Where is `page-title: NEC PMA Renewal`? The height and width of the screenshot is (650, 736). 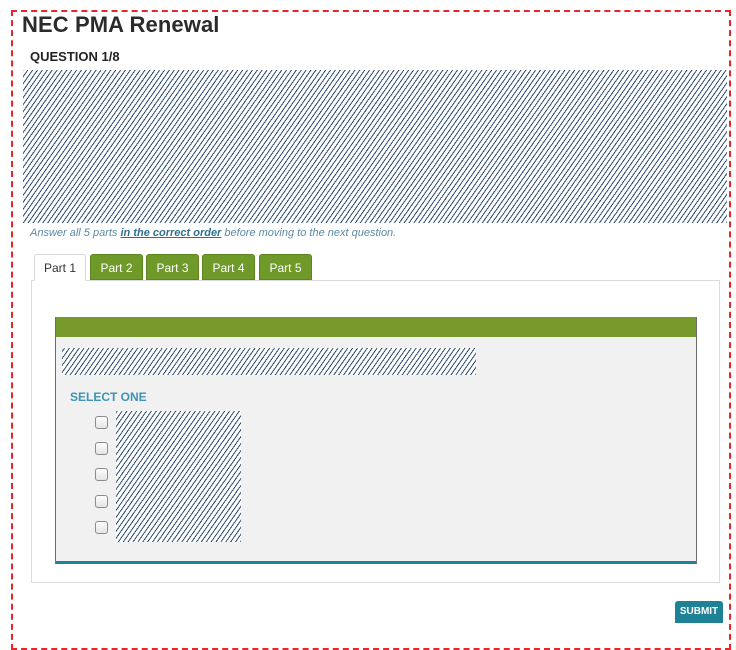
page-title: NEC PMA Renewal is located at coordinates (121, 24).